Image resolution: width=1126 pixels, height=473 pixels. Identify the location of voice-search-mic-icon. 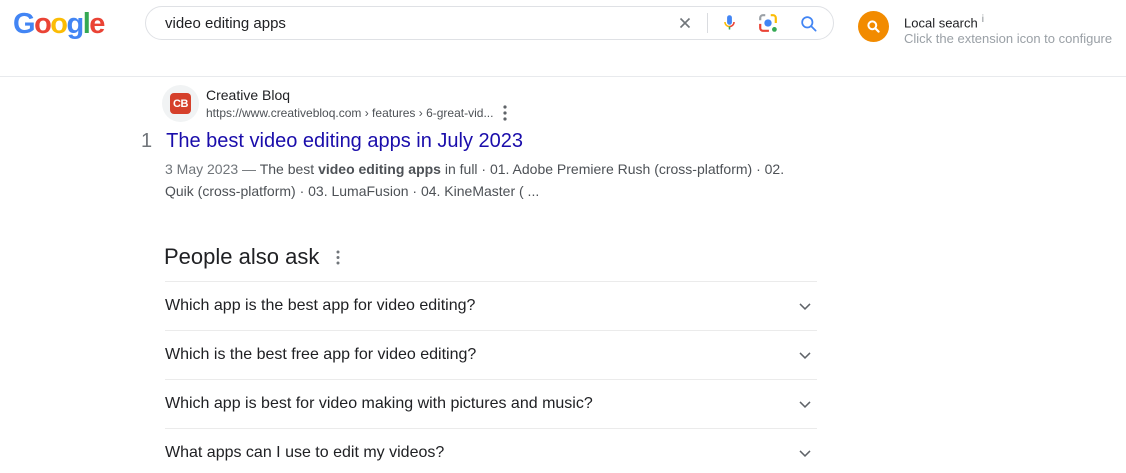
(729, 23).